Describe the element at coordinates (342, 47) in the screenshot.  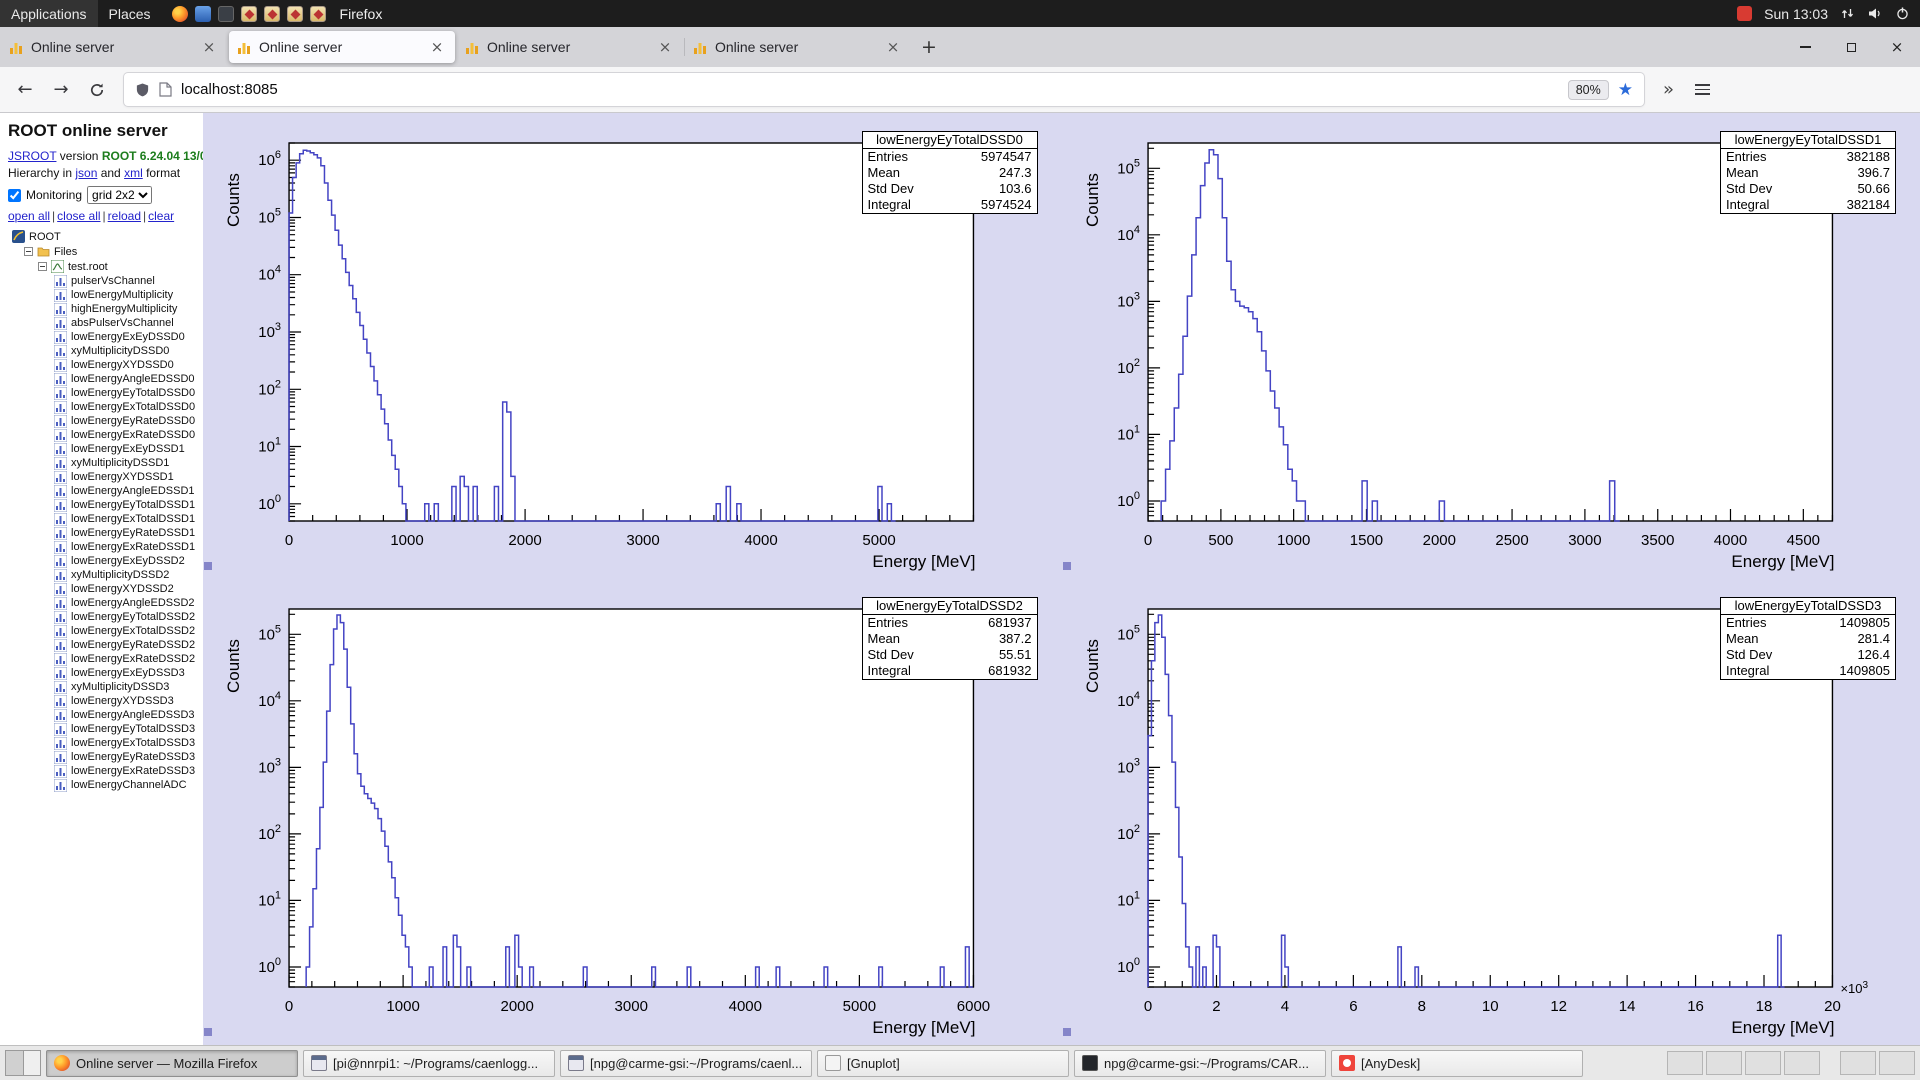
I see `tab-online-server-2: Online server ×` at that location.